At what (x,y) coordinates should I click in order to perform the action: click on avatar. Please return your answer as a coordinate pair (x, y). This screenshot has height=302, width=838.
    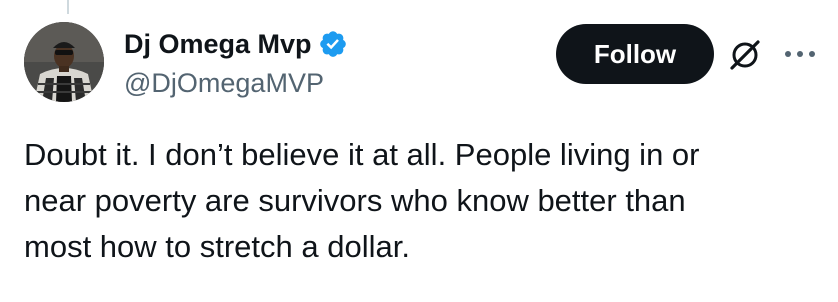
    Looking at the image, I should click on (64, 62).